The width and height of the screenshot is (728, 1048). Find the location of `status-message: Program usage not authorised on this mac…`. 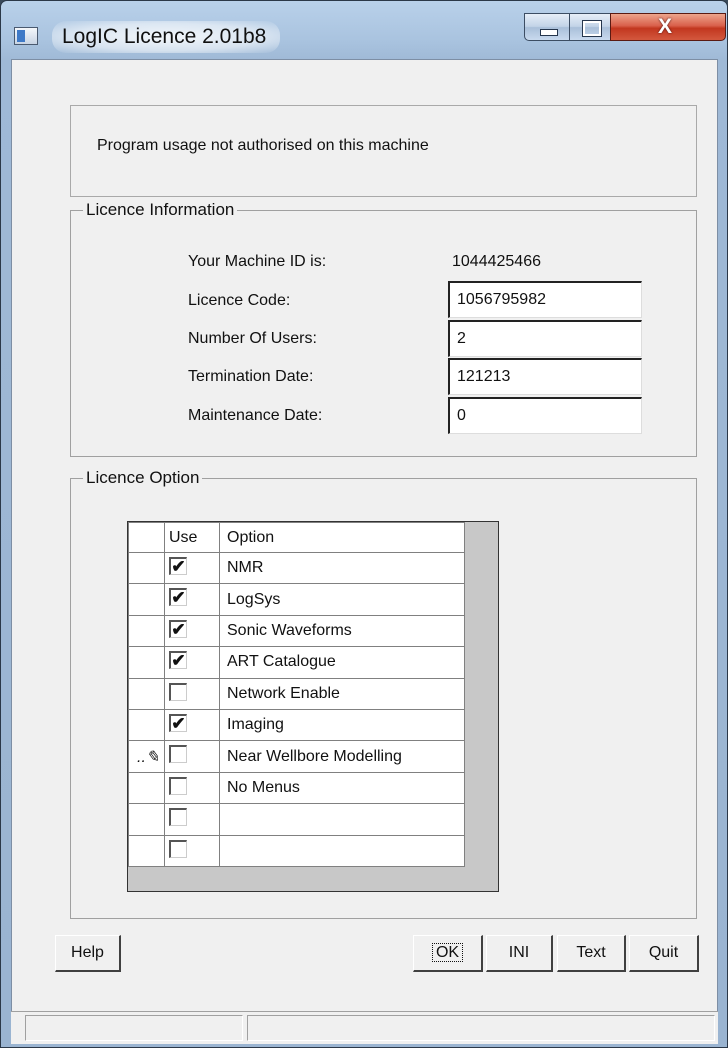

status-message: Program usage not authorised on this mac… is located at coordinates (263, 145).